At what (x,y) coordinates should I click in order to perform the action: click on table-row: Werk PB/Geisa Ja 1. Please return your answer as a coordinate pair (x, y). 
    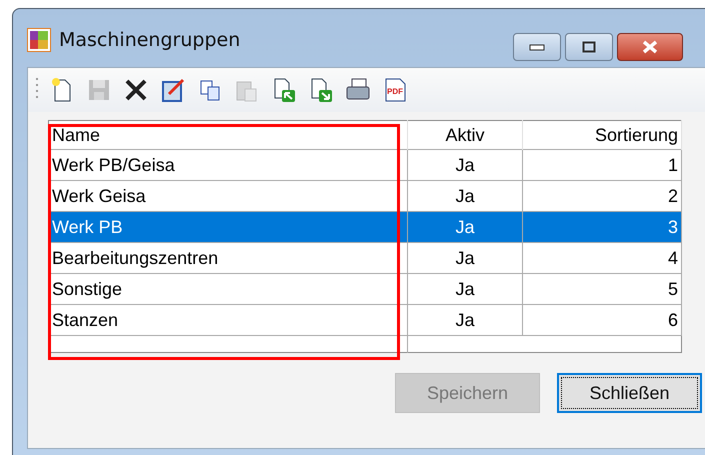
    Looking at the image, I should click on (365, 165).